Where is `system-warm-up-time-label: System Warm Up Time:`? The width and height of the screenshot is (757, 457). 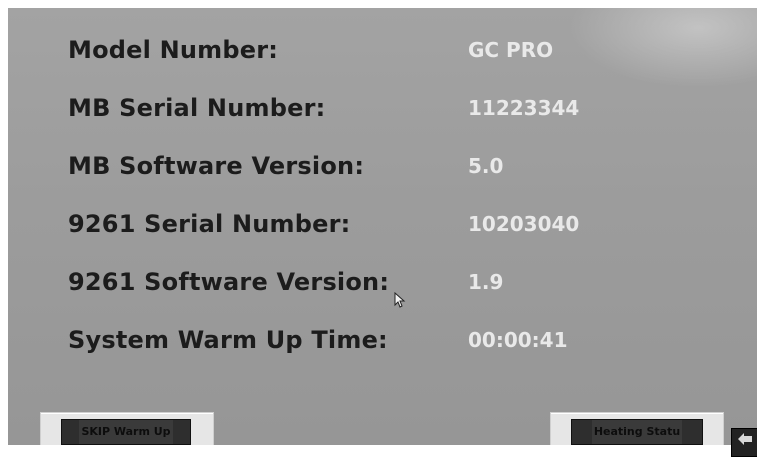 system-warm-up-time-label: System Warm Up Time: is located at coordinates (228, 340).